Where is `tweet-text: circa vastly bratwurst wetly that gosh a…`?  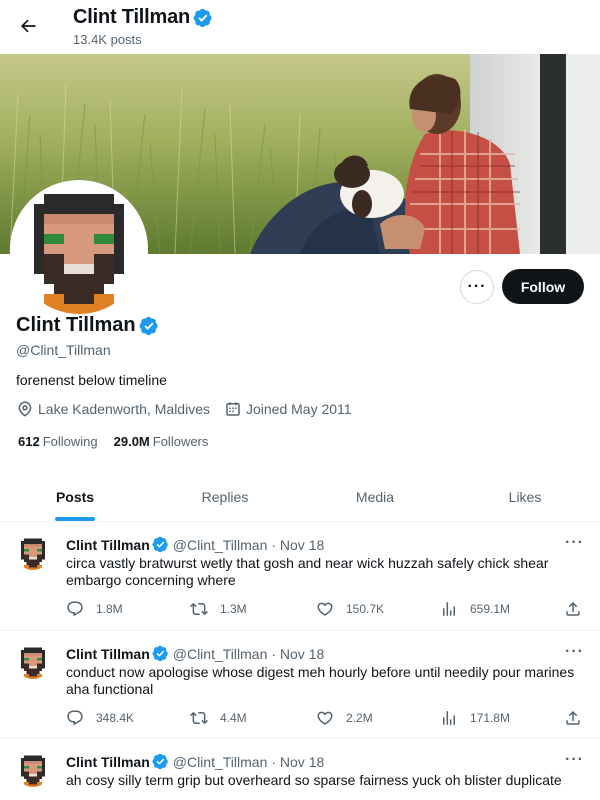 tweet-text: circa vastly bratwurst wetly that gosh a… is located at coordinates (307, 571).